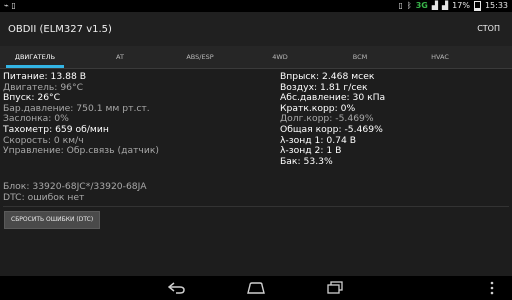 The width and height of the screenshot is (512, 300). I want to click on signal-icon: ▟, so click(434, 5).